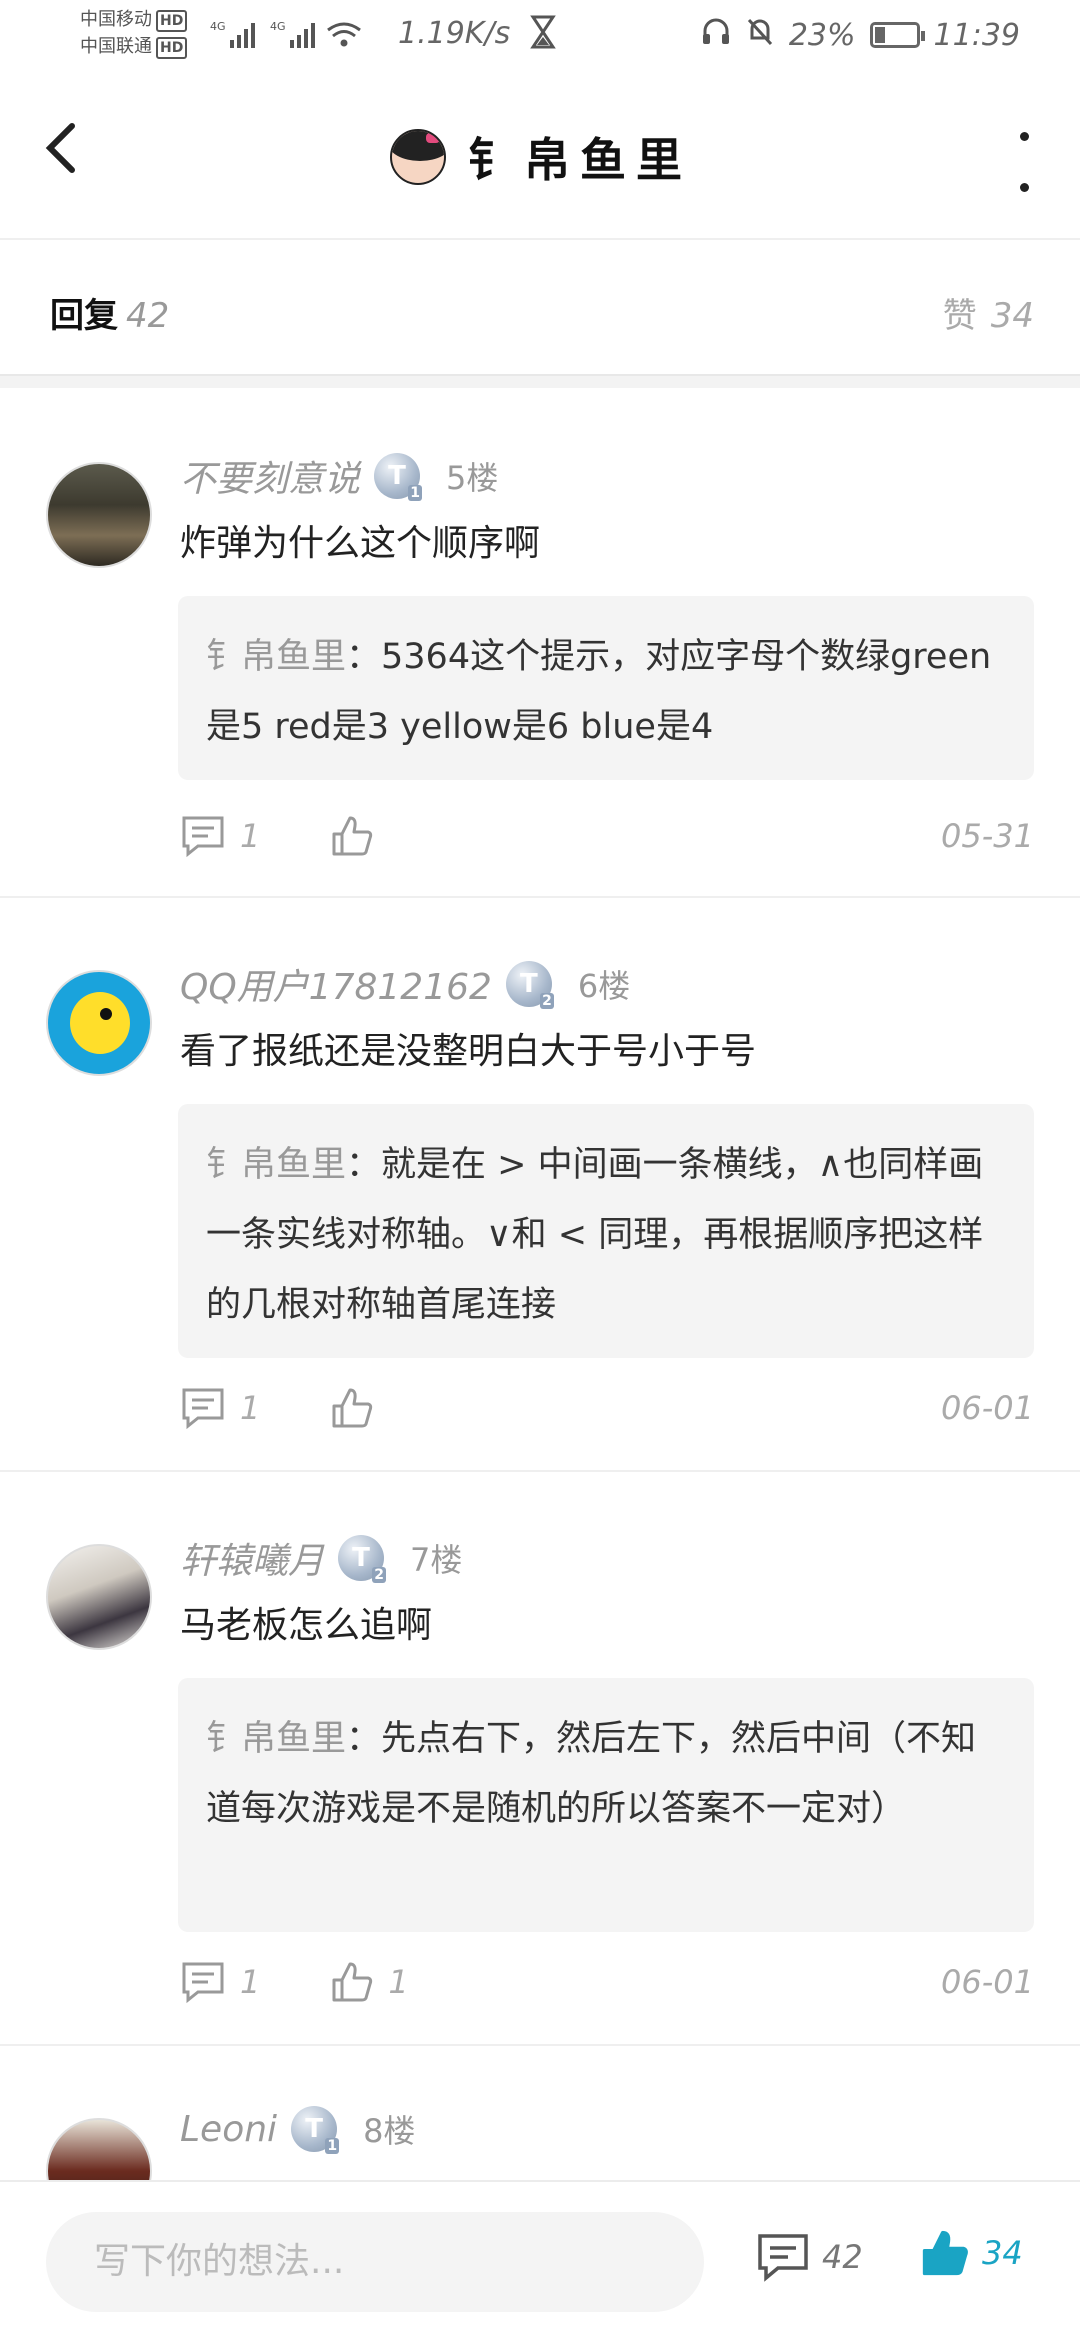 The height and width of the screenshot is (2340, 1080). I want to click on mute-bell-icon, so click(760, 35).